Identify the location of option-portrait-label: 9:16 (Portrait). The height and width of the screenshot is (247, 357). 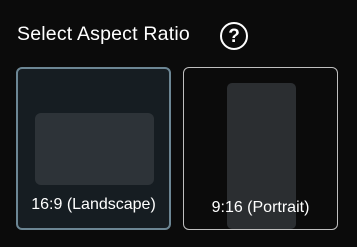
(260, 207).